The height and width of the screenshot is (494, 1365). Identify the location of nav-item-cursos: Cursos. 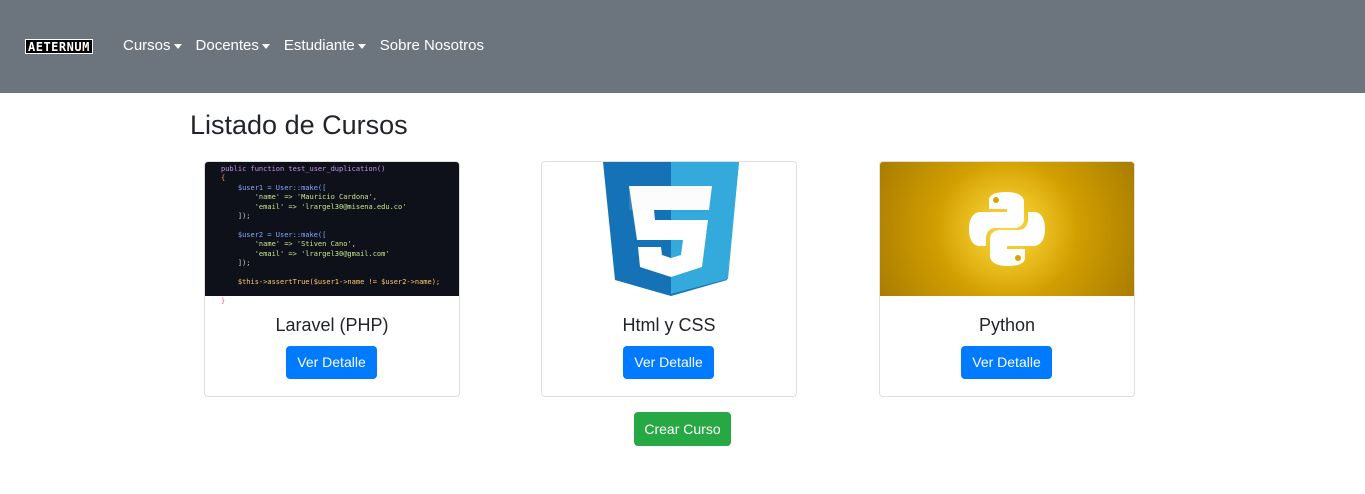
(152, 46).